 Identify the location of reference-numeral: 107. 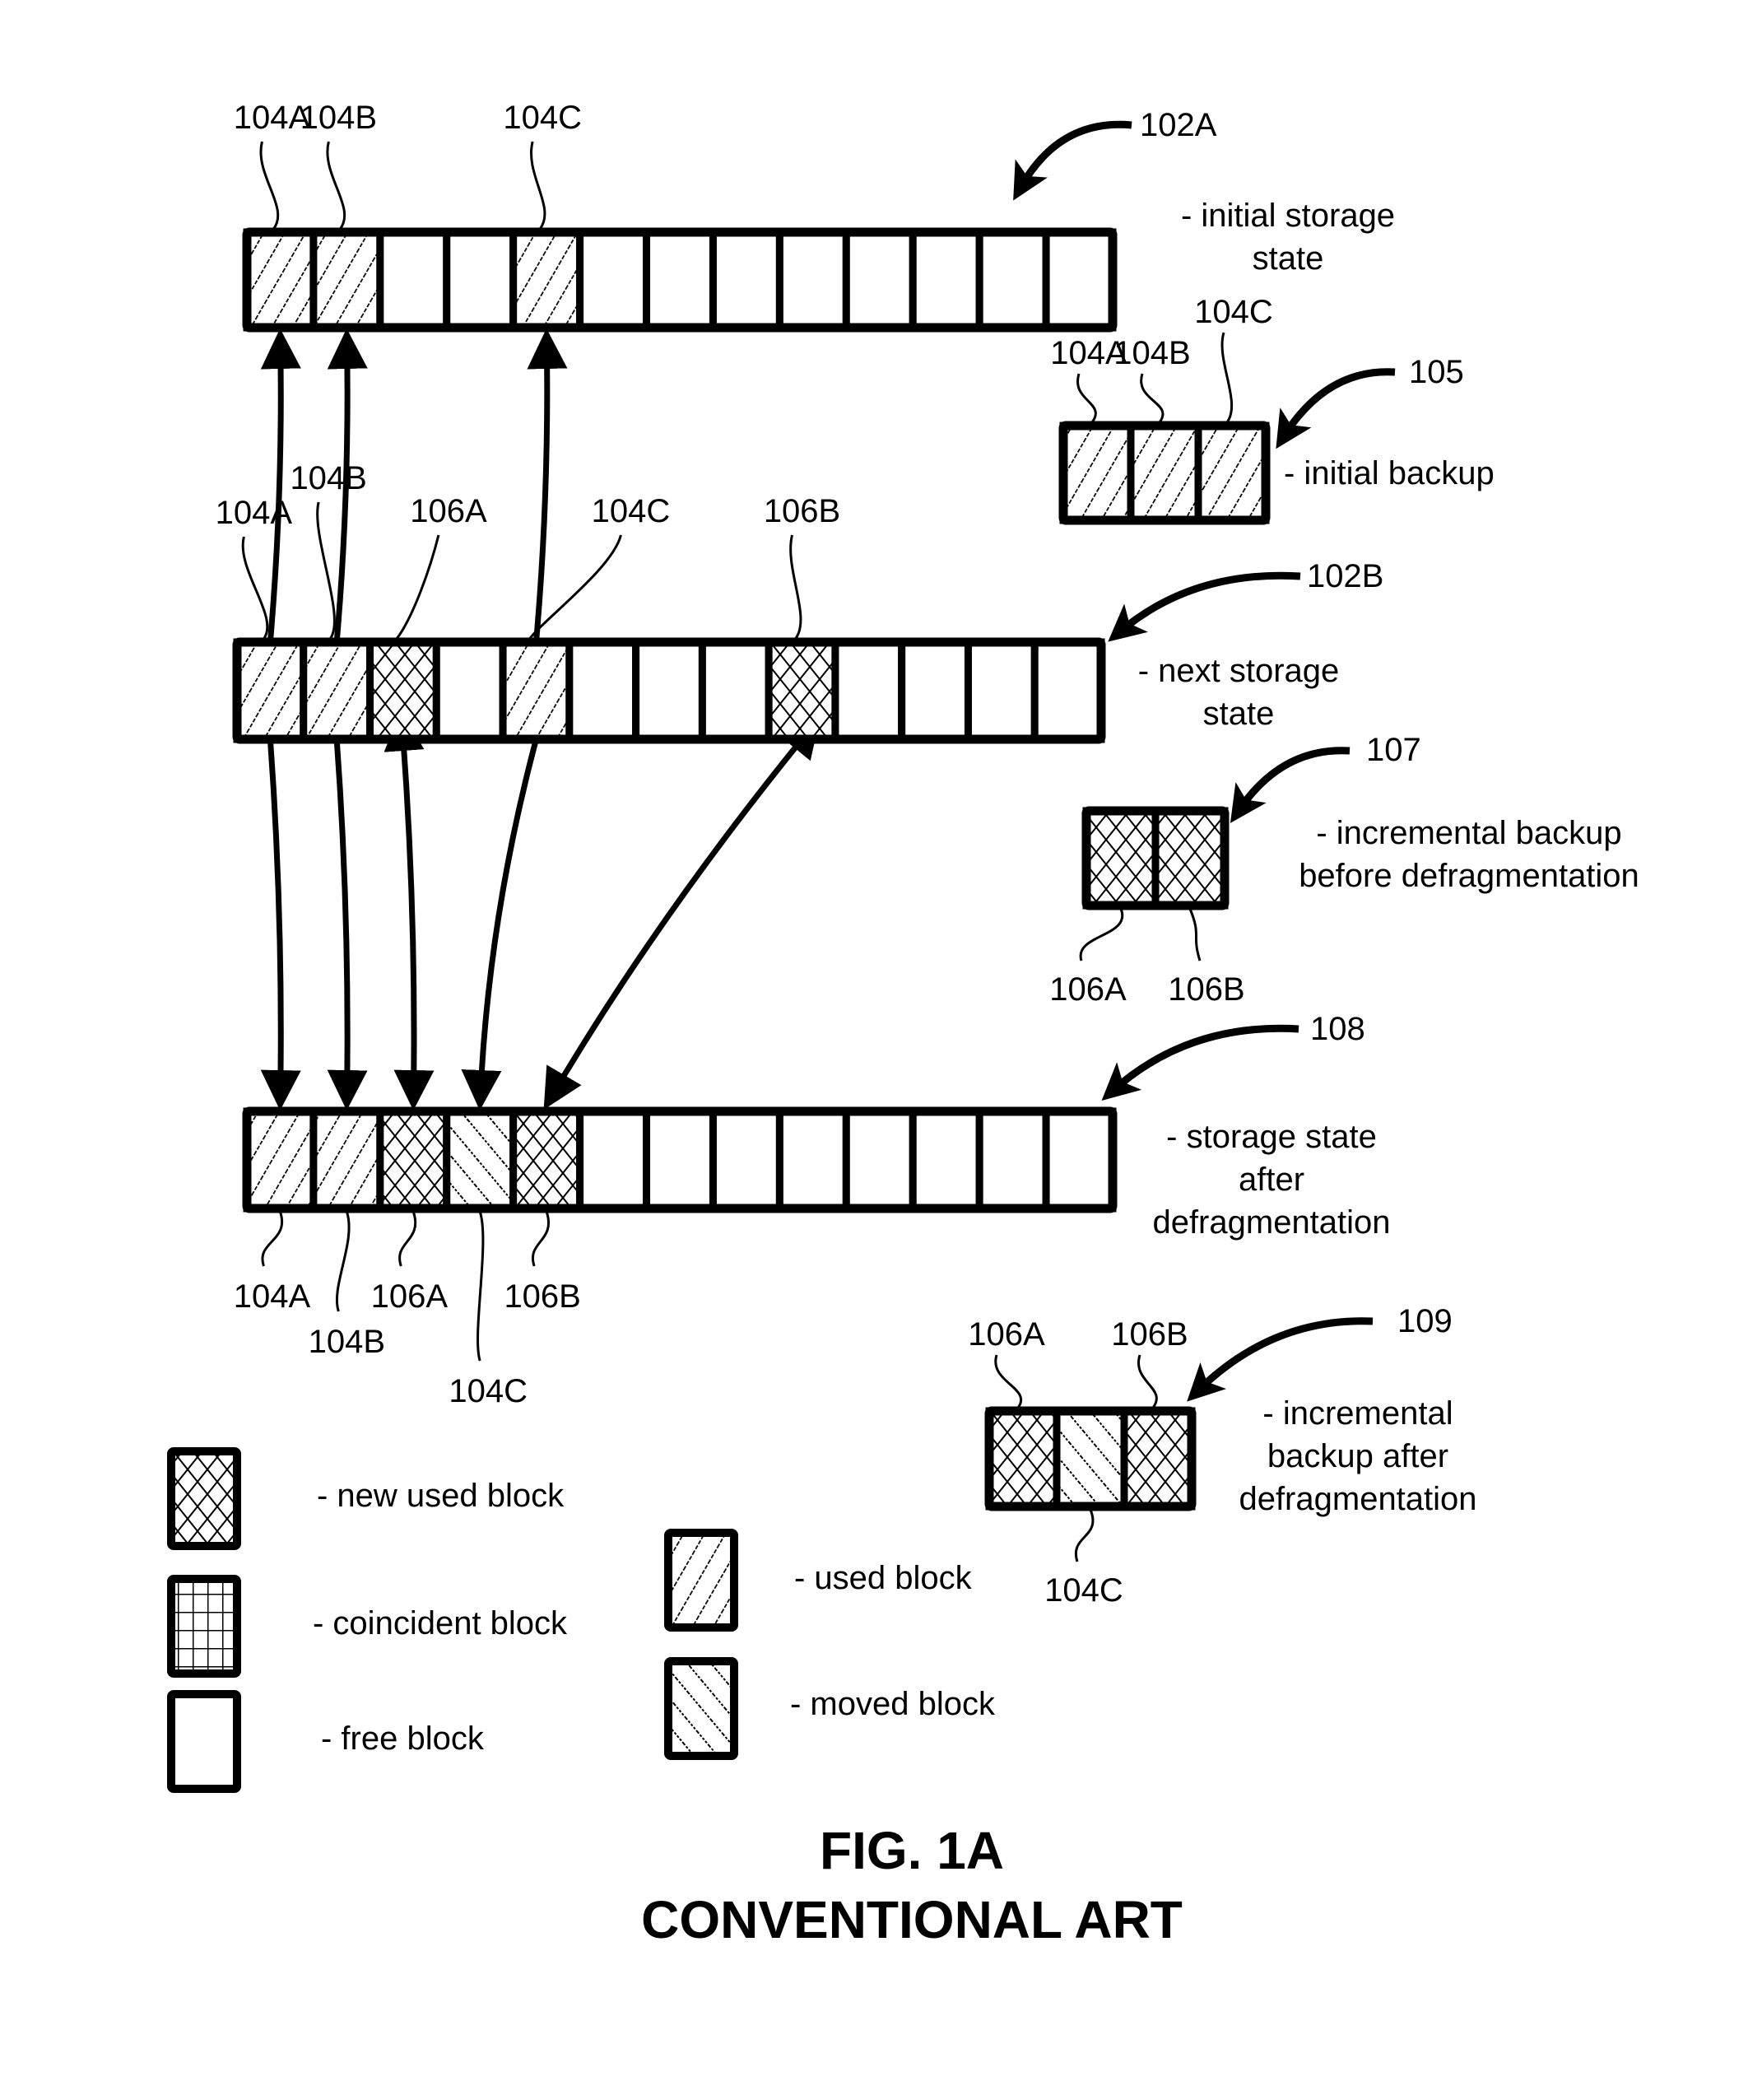
(1393, 750).